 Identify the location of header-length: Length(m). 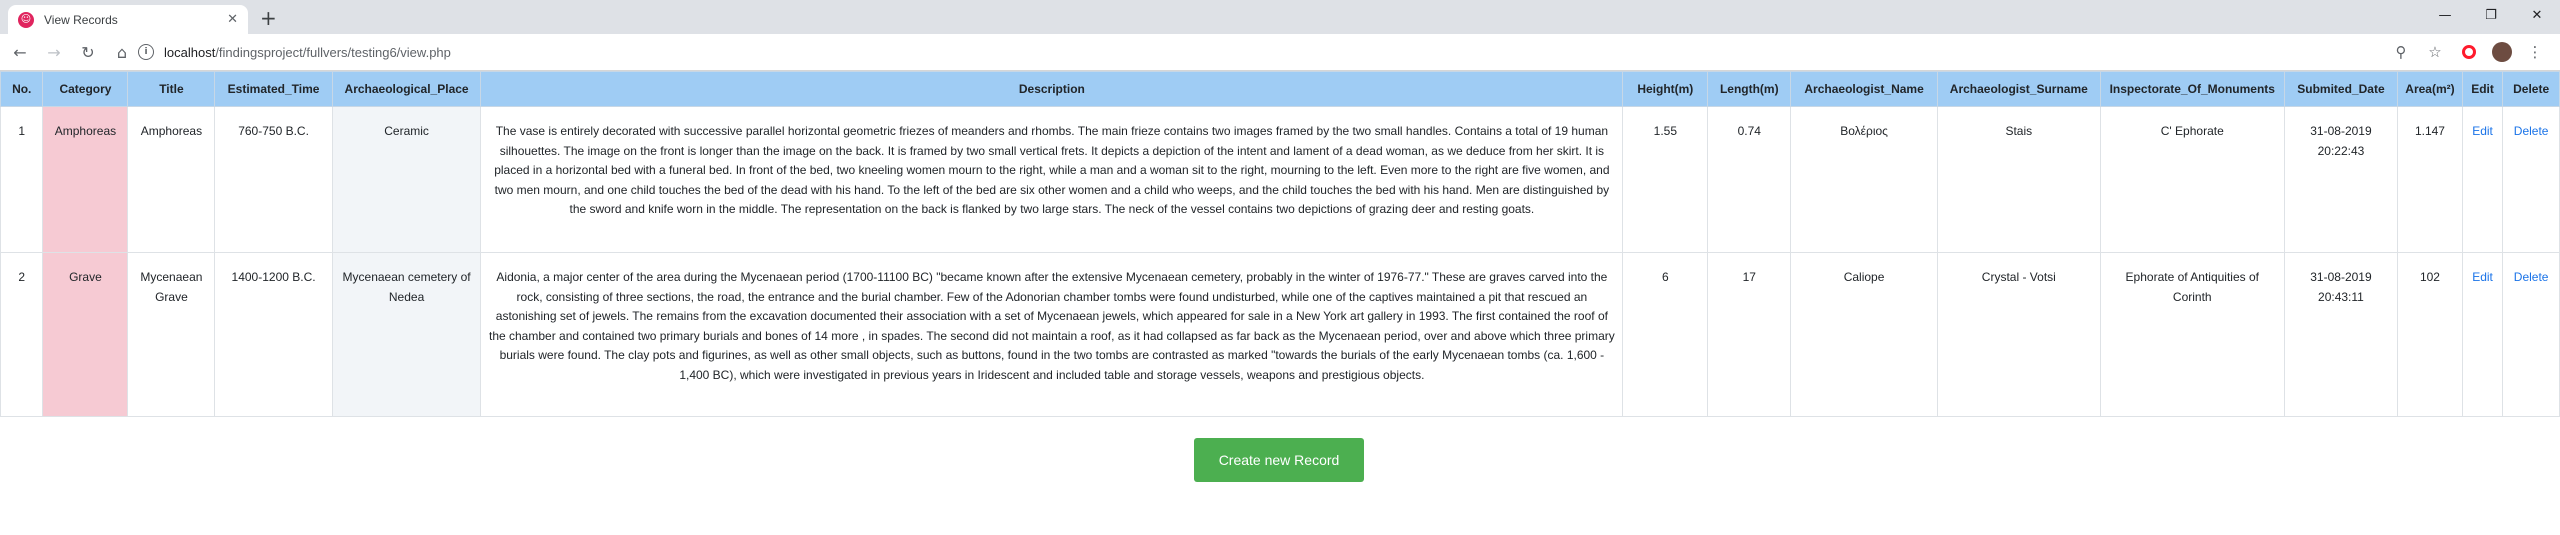
(1749, 89).